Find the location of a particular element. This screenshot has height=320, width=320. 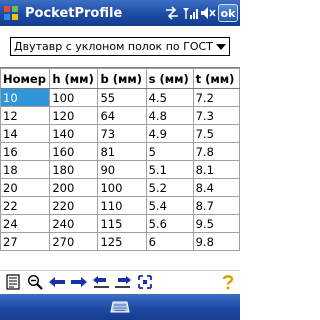

table-cell-h: 120 is located at coordinates (74, 115).